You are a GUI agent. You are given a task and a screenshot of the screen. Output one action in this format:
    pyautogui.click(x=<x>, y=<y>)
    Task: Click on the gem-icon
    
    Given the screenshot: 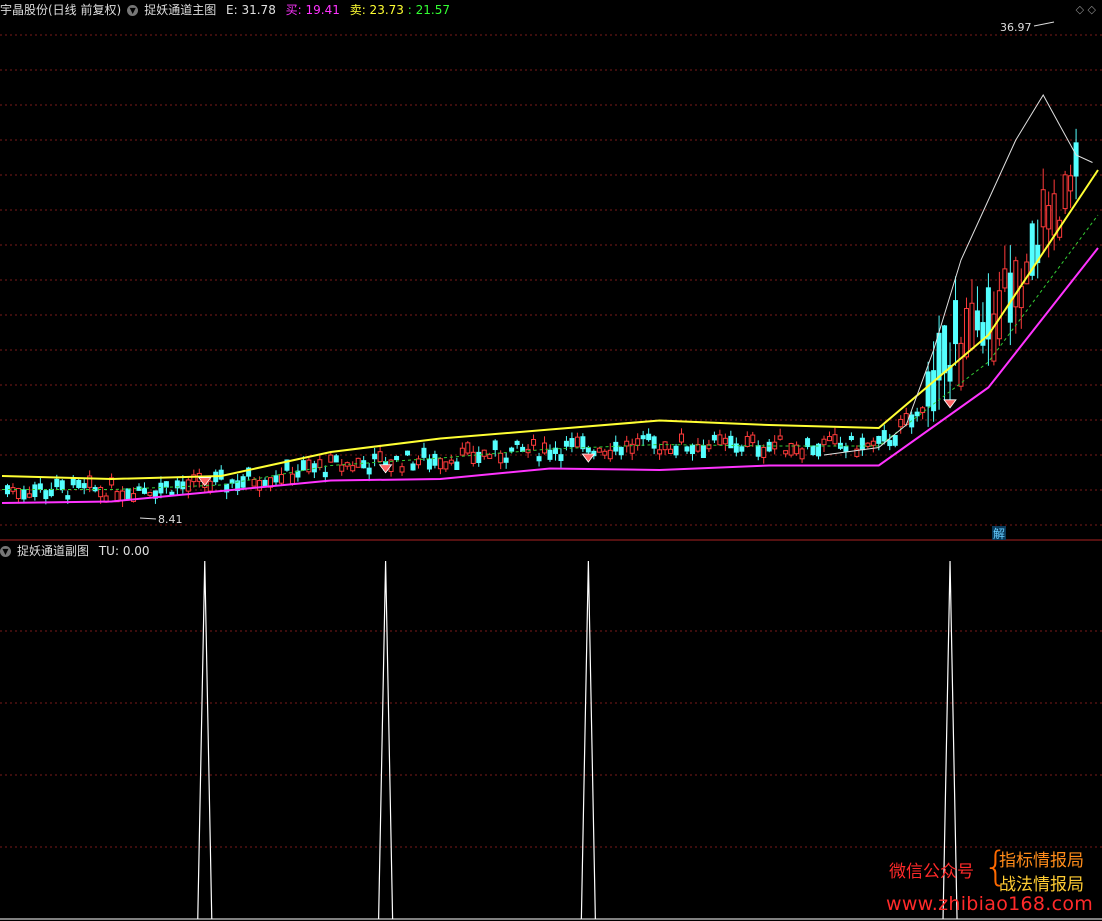 What is the action you would take?
    pyautogui.click(x=588, y=458)
    